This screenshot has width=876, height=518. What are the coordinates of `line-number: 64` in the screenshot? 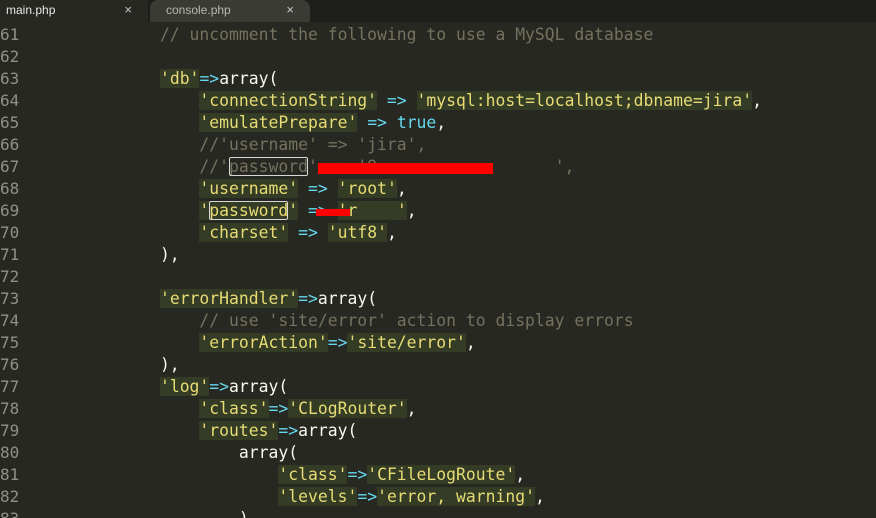 It's located at (10, 100).